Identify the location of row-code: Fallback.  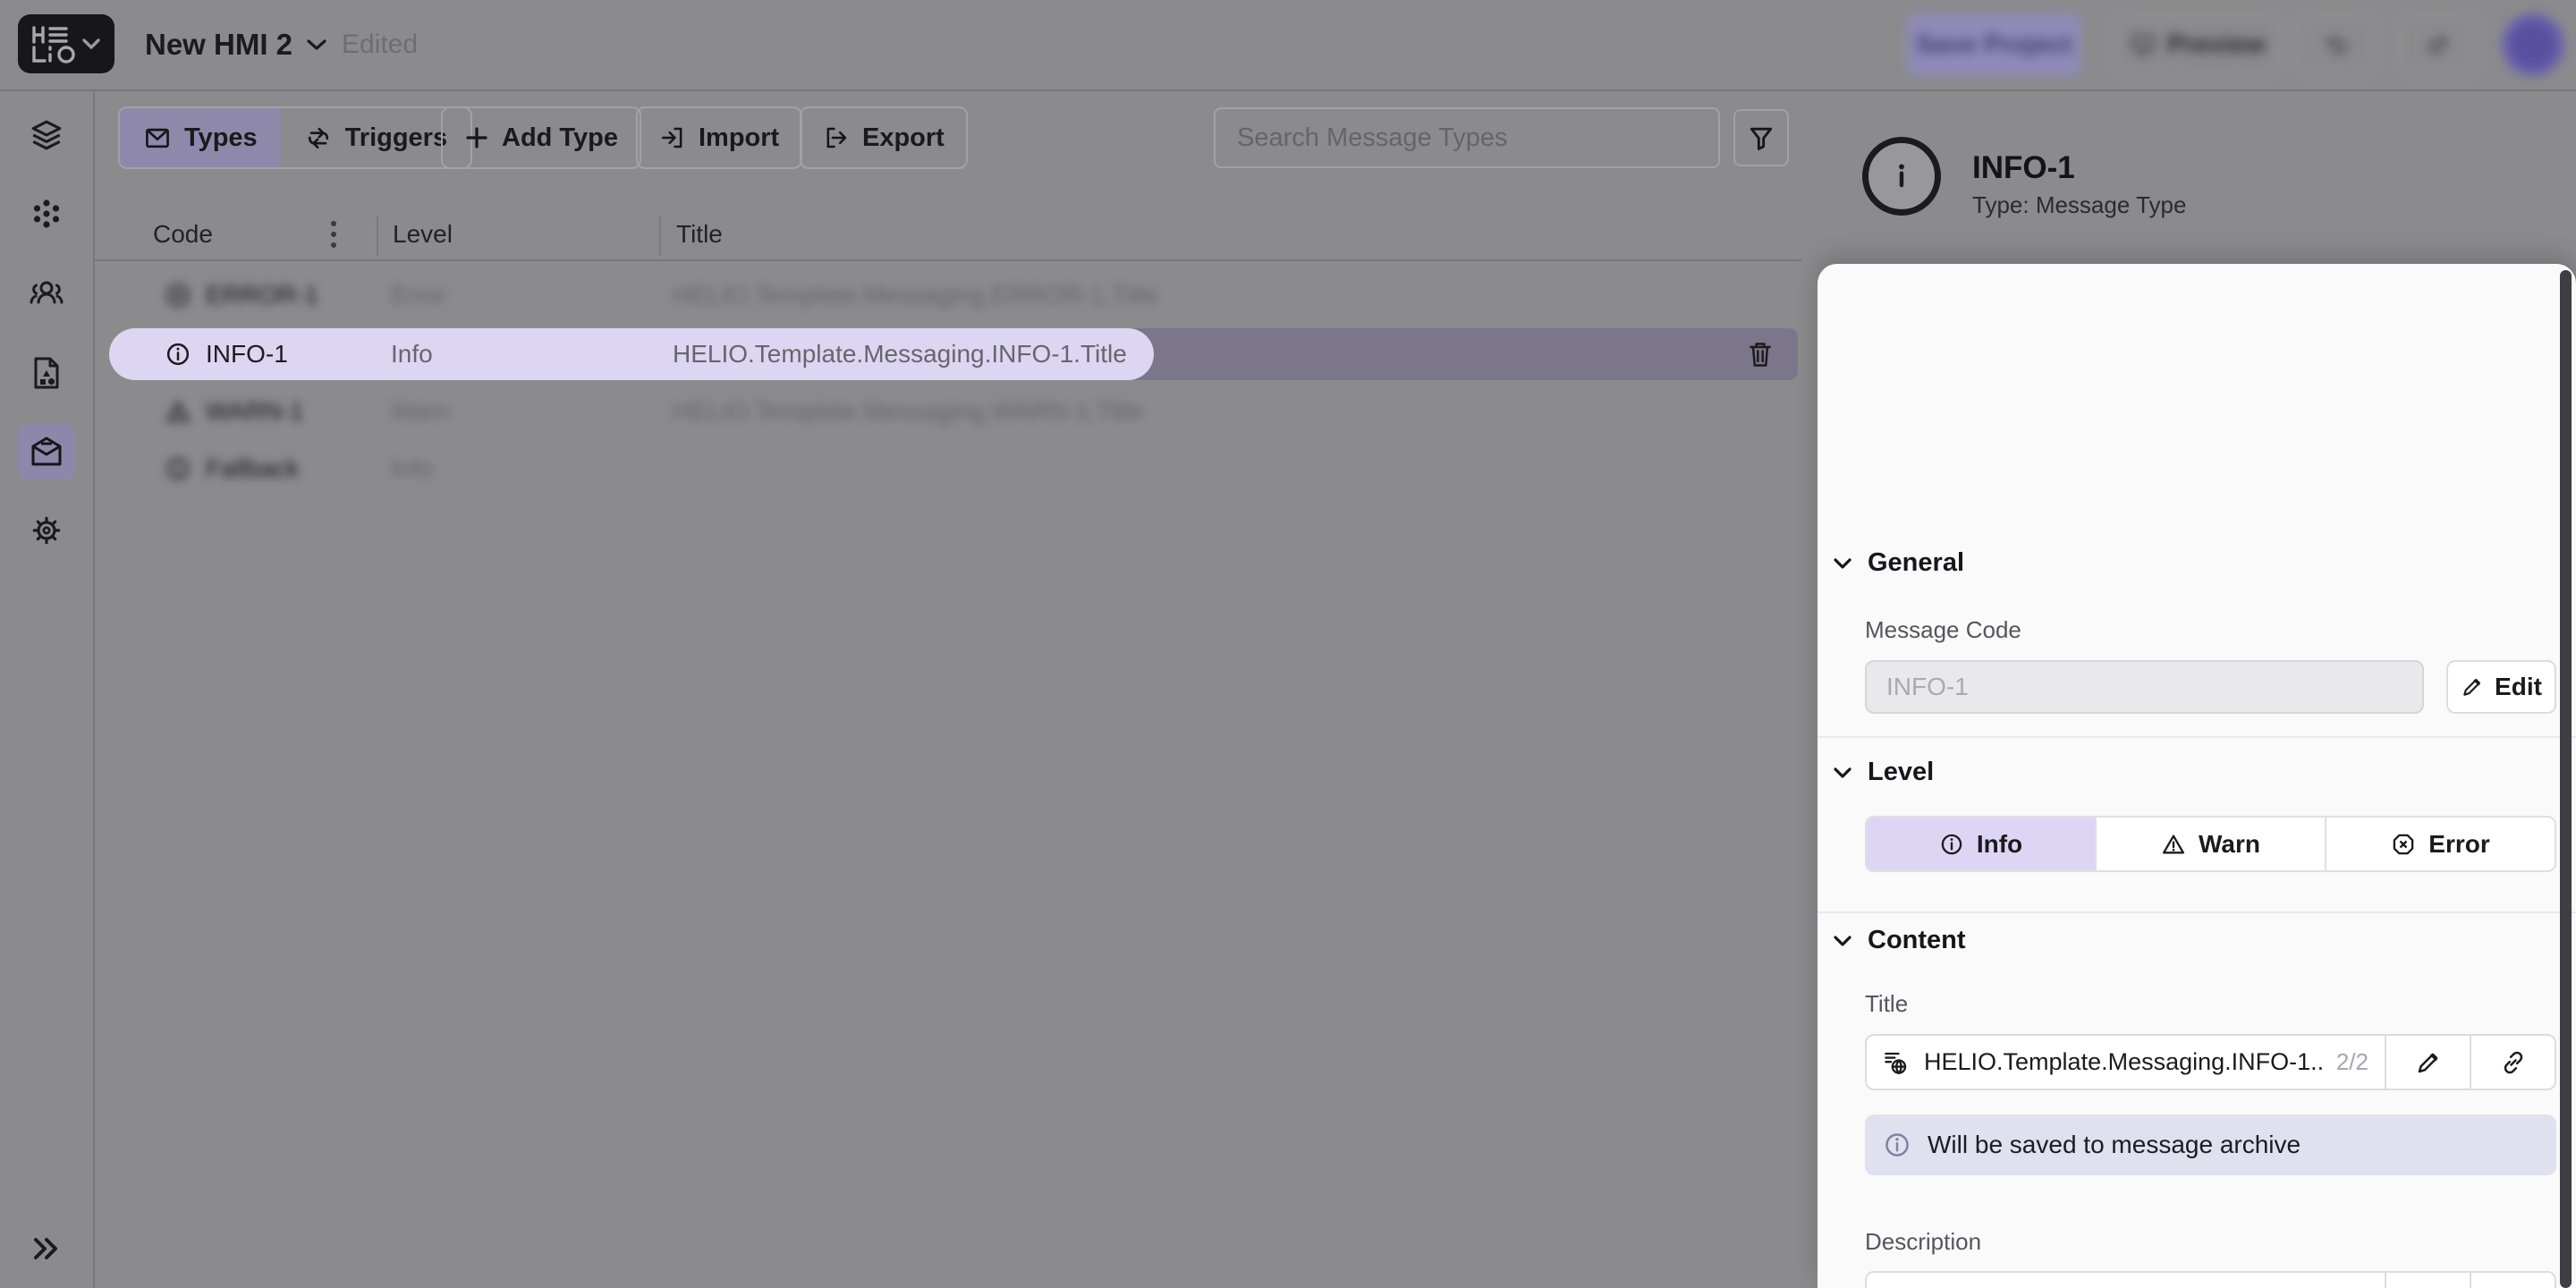
(253, 468).